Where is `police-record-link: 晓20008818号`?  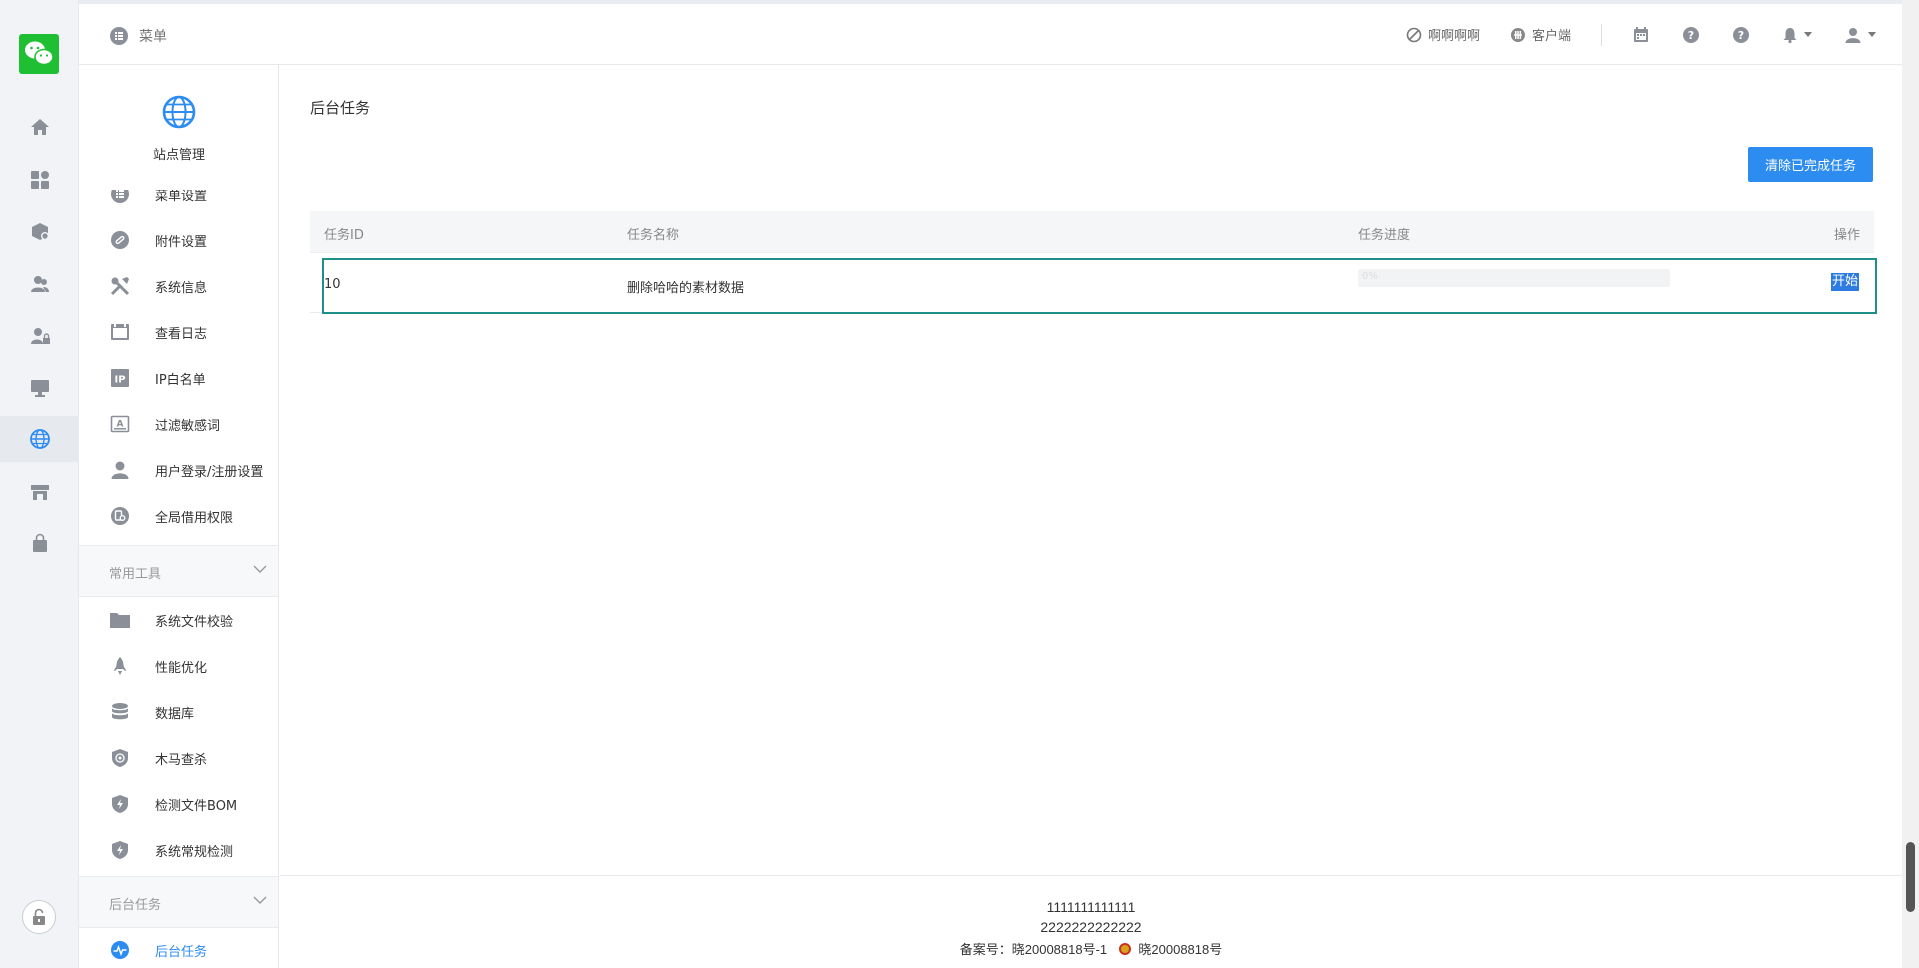
police-record-link: 晓20008818号 is located at coordinates (1180, 949).